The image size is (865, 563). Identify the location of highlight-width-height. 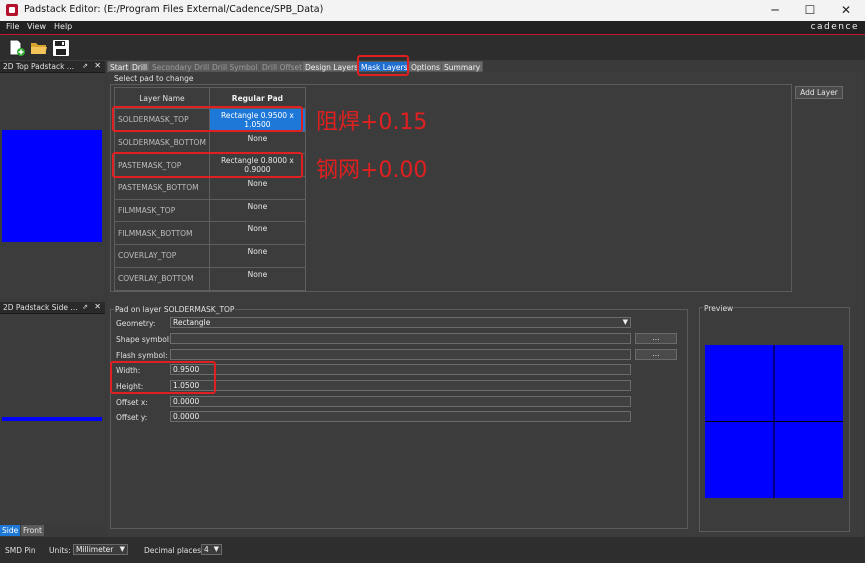
(163, 377).